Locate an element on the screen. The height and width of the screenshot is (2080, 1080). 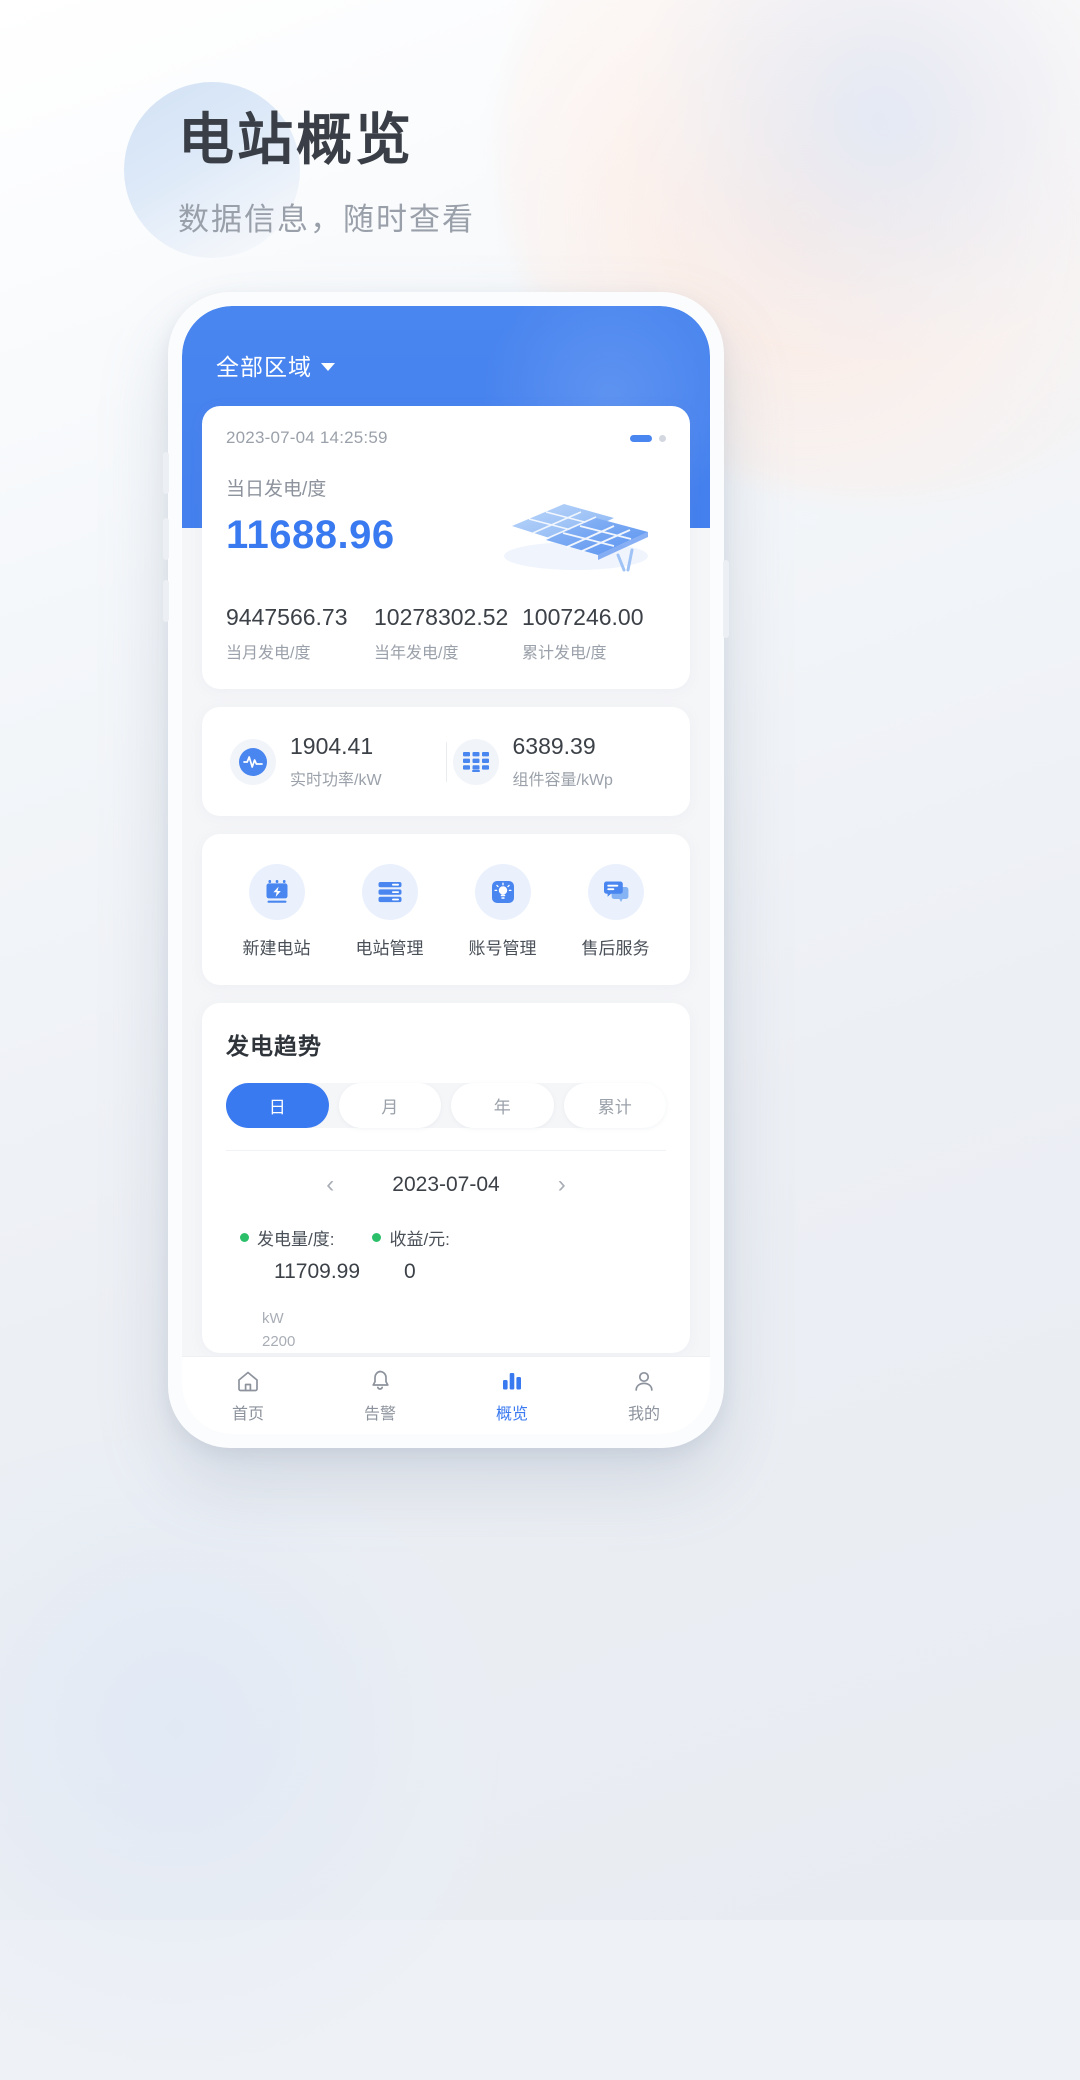
chart-legend: 发电量/度: 收益/元: is located at coordinates (446, 1237).